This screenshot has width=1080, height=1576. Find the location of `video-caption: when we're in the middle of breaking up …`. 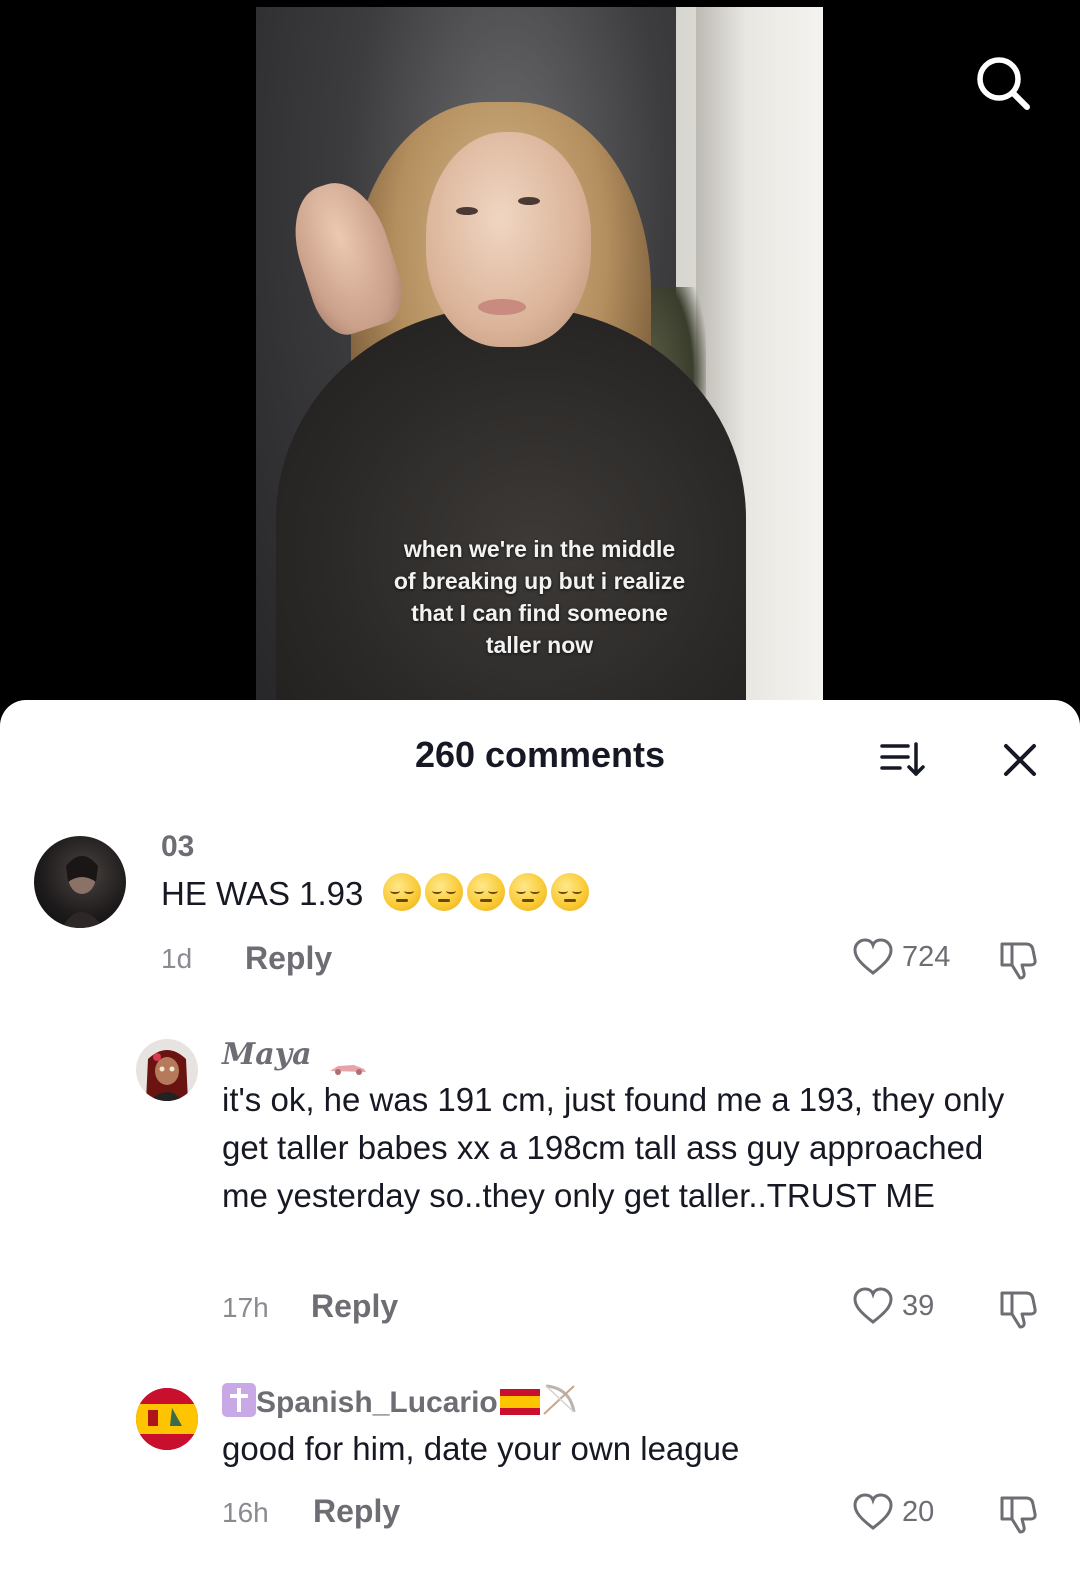

video-caption: when we're in the middle of breaking up … is located at coordinates (539, 597).